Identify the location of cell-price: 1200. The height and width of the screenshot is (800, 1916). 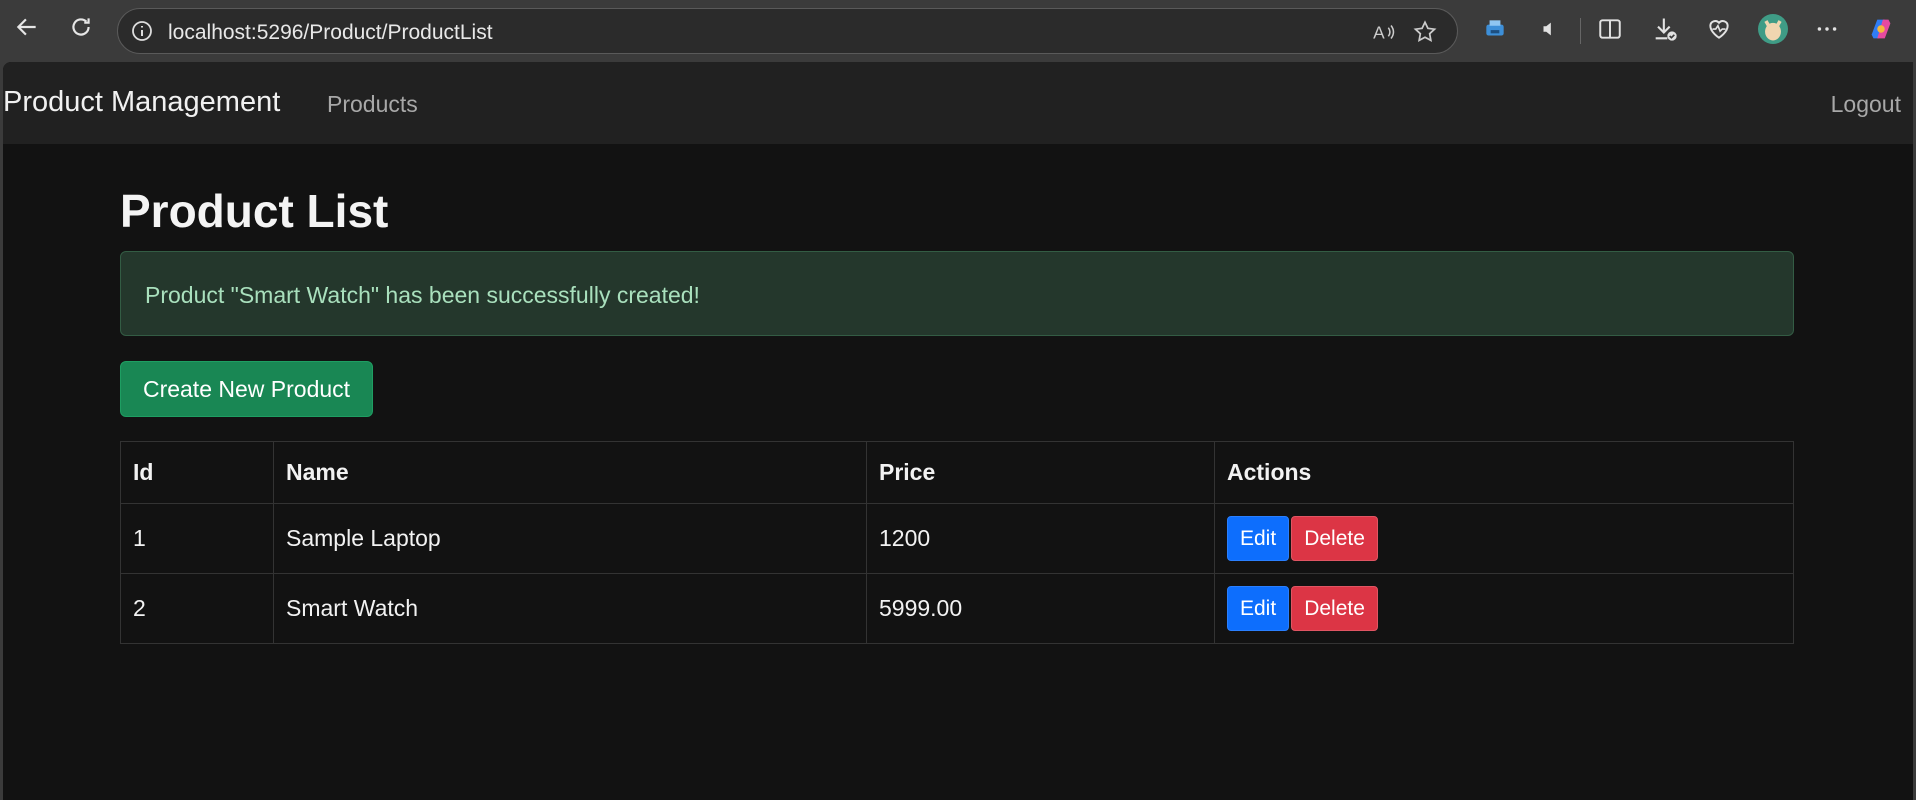
(1040, 538).